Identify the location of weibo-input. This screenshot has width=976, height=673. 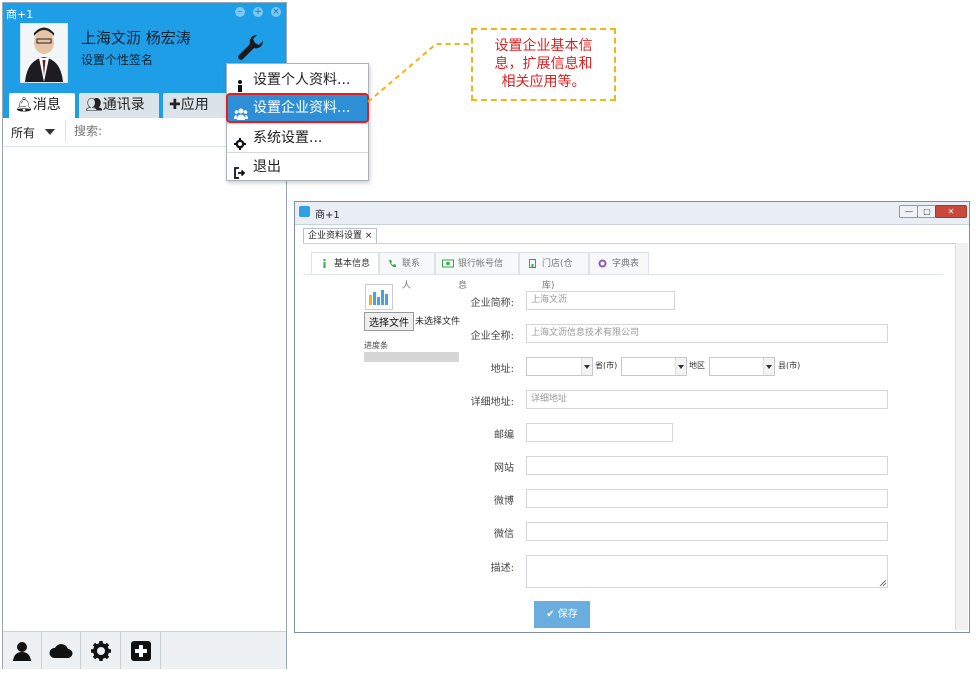
(707, 498).